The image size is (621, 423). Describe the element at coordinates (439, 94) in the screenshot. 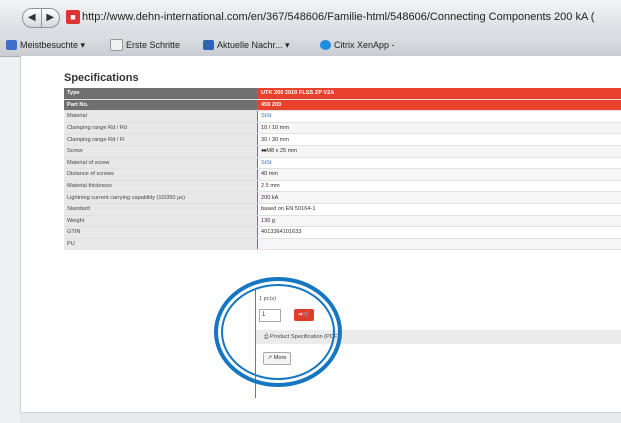

I see `row-value: UTK 200 2010 FLSS ZP V2A` at that location.